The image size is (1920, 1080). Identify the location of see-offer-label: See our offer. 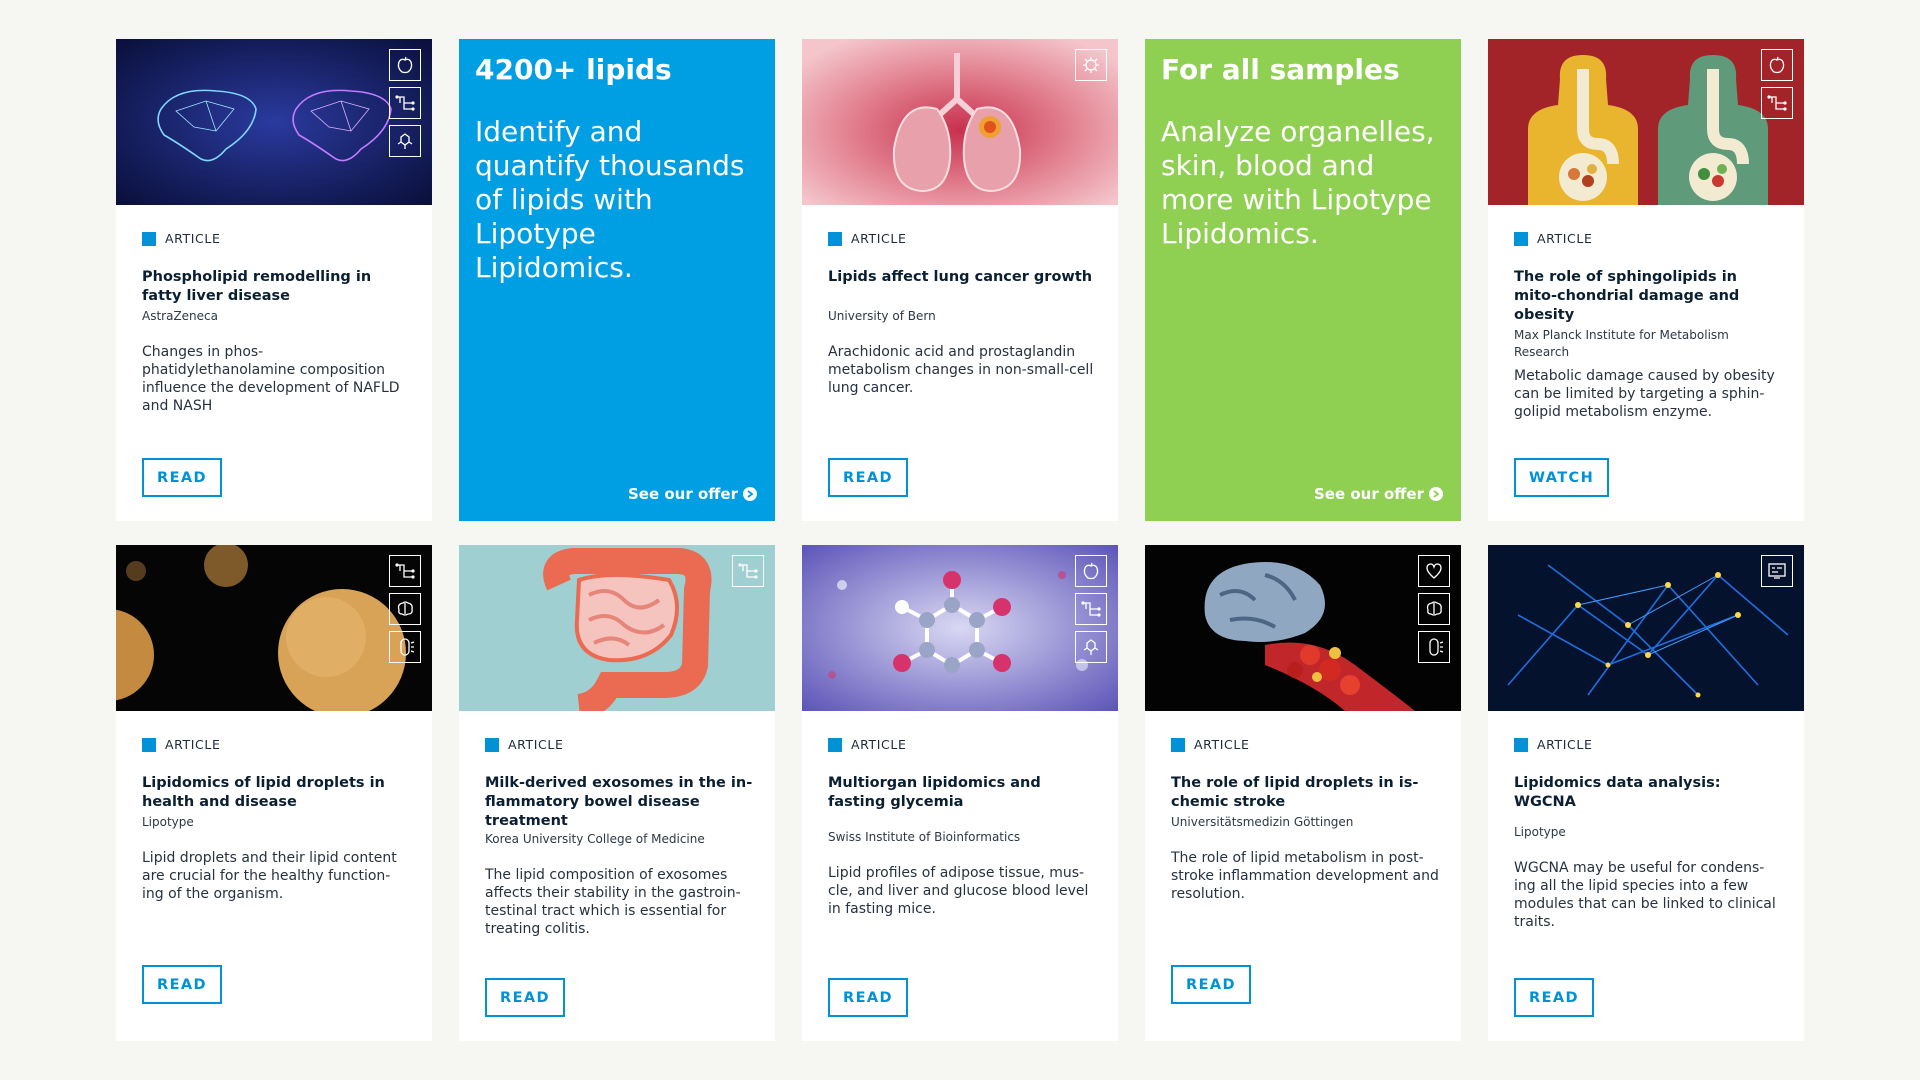
(682, 494).